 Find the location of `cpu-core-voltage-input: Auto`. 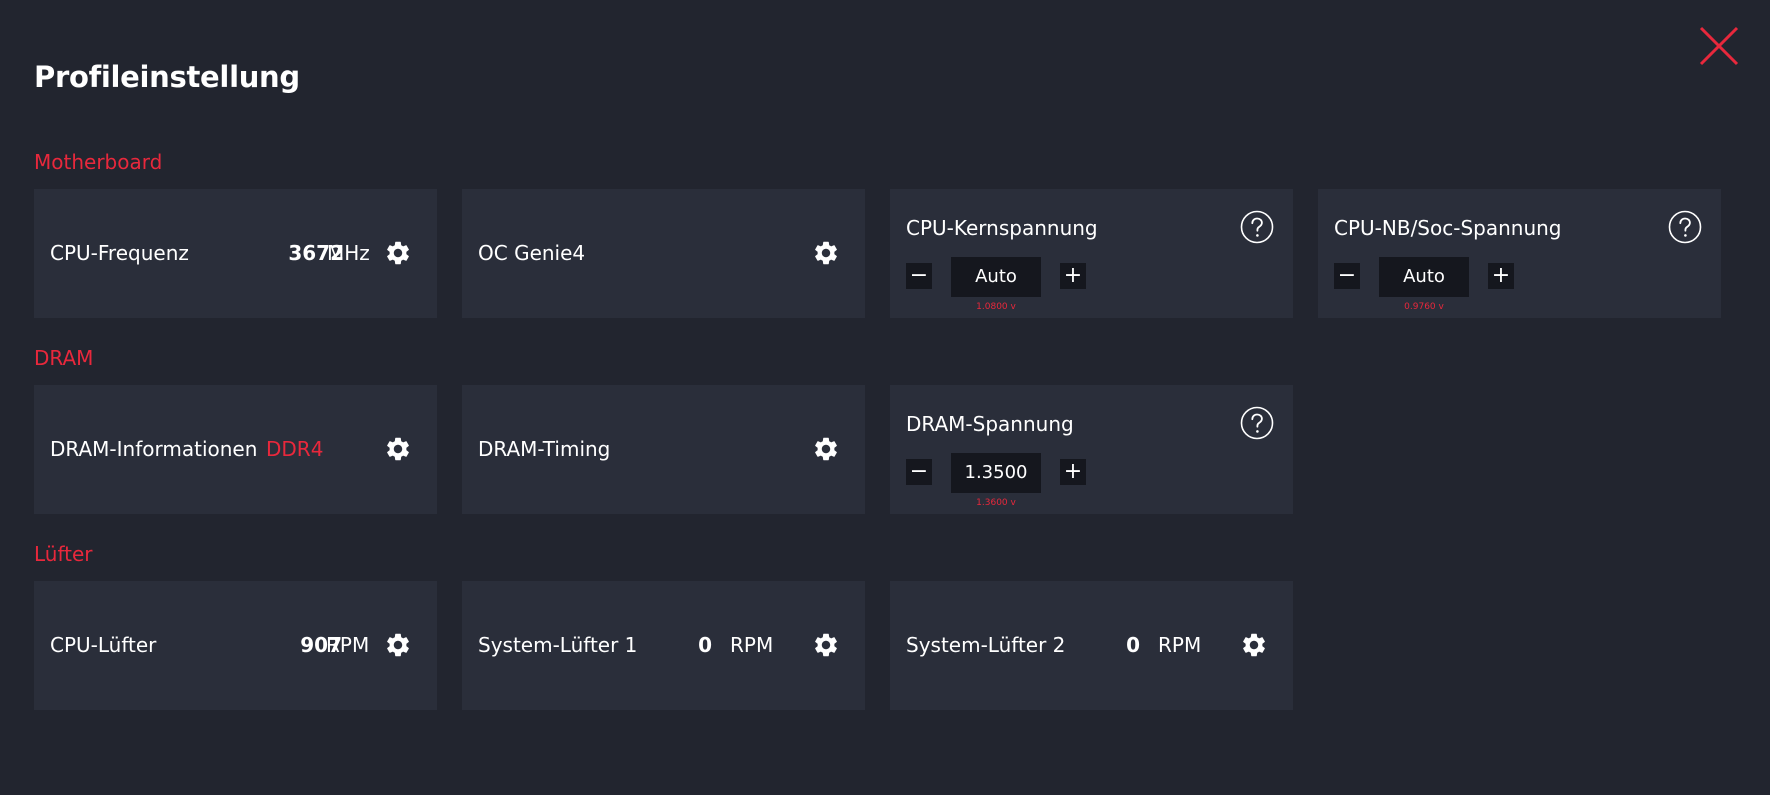

cpu-core-voltage-input: Auto is located at coordinates (996, 277).